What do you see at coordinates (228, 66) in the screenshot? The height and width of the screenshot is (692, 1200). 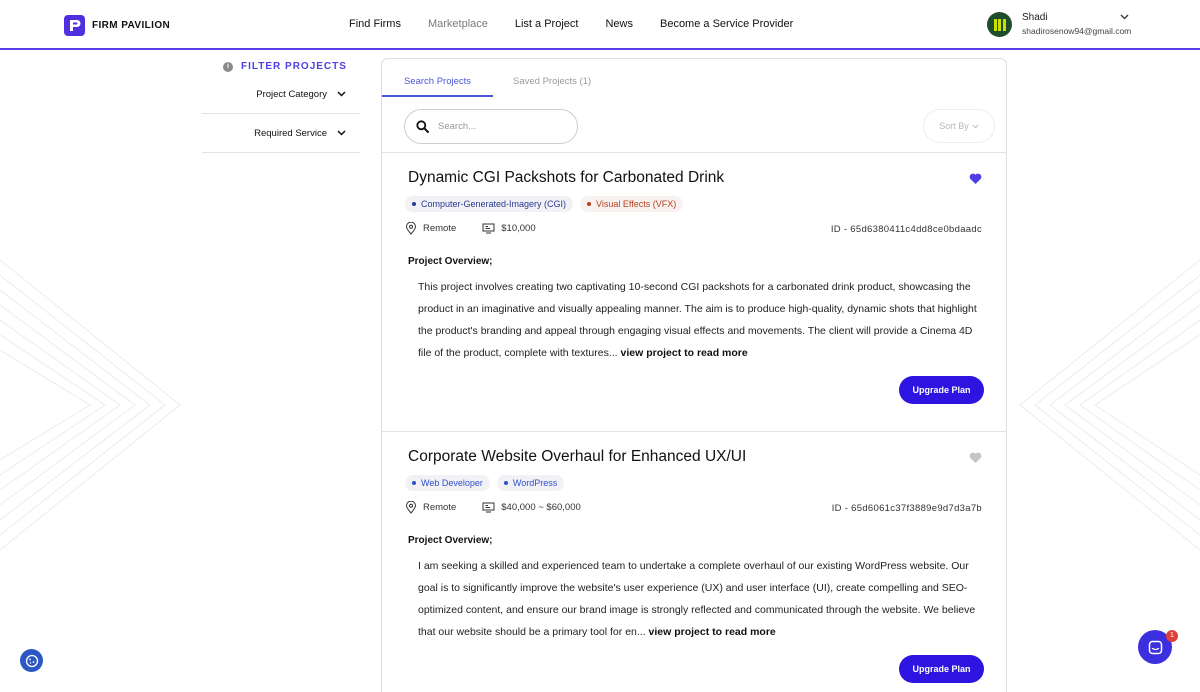 I see `info-icon: i` at bounding box center [228, 66].